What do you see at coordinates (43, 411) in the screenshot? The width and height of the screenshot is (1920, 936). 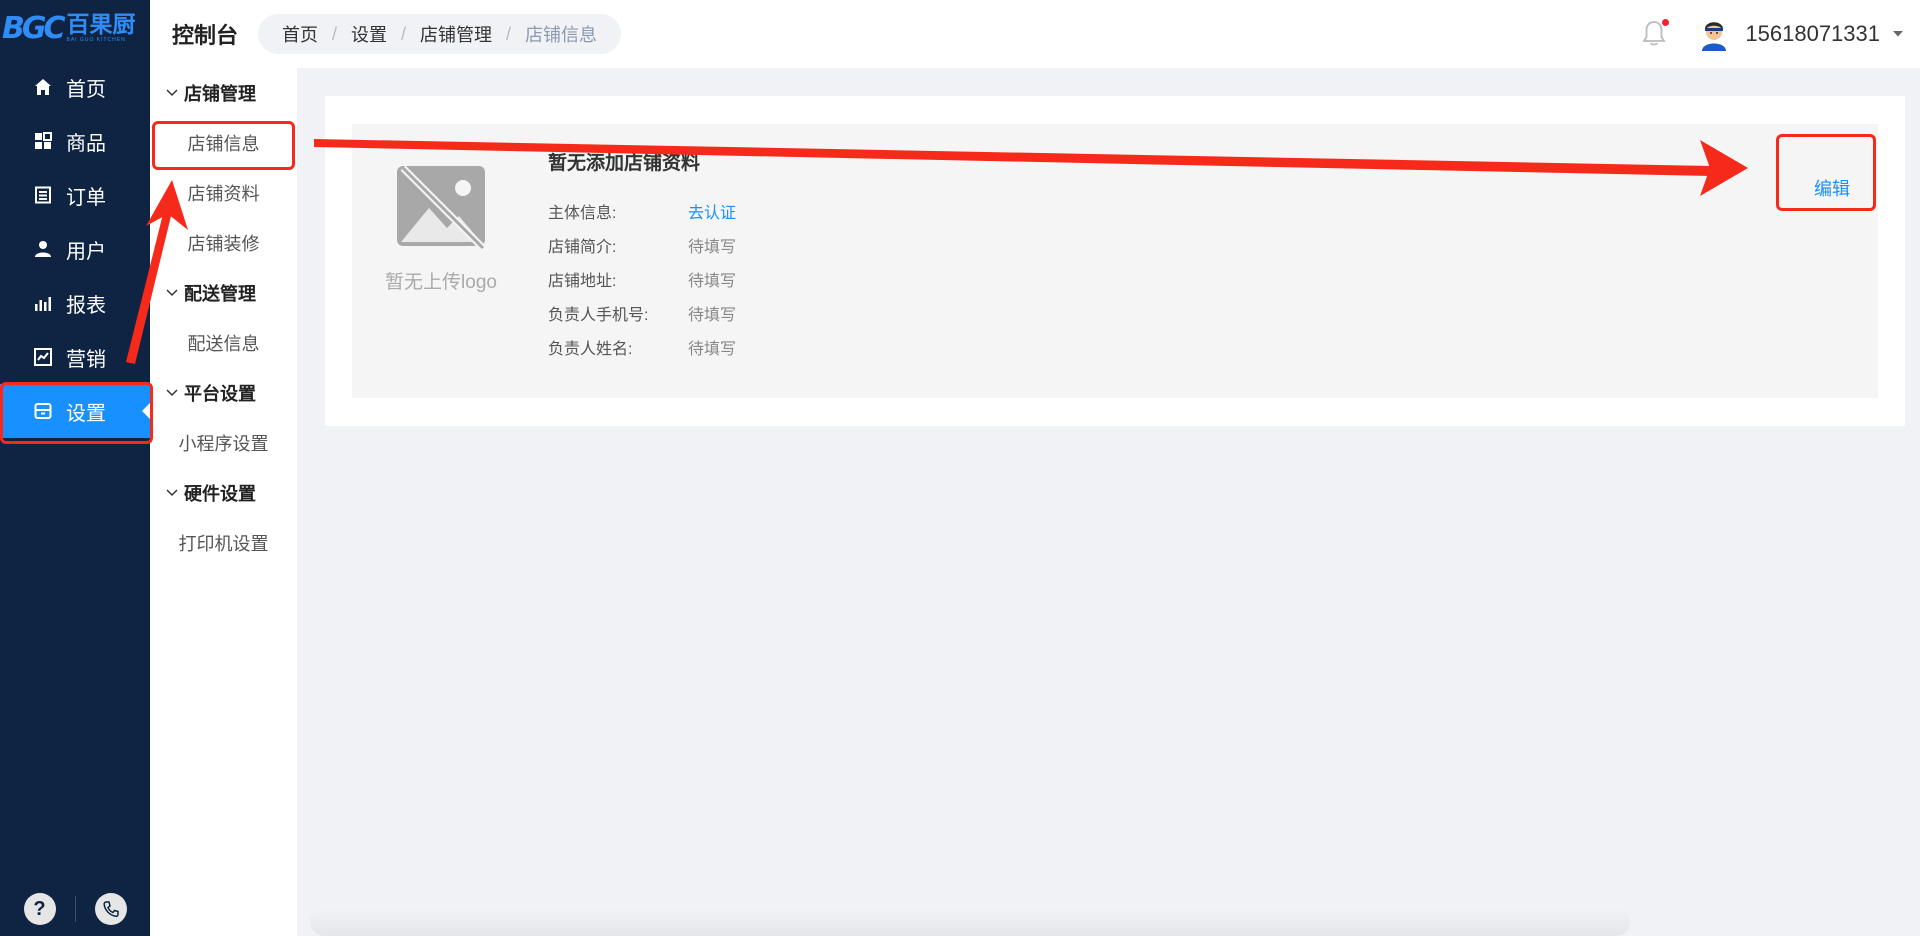 I see `store-settings-icon` at bounding box center [43, 411].